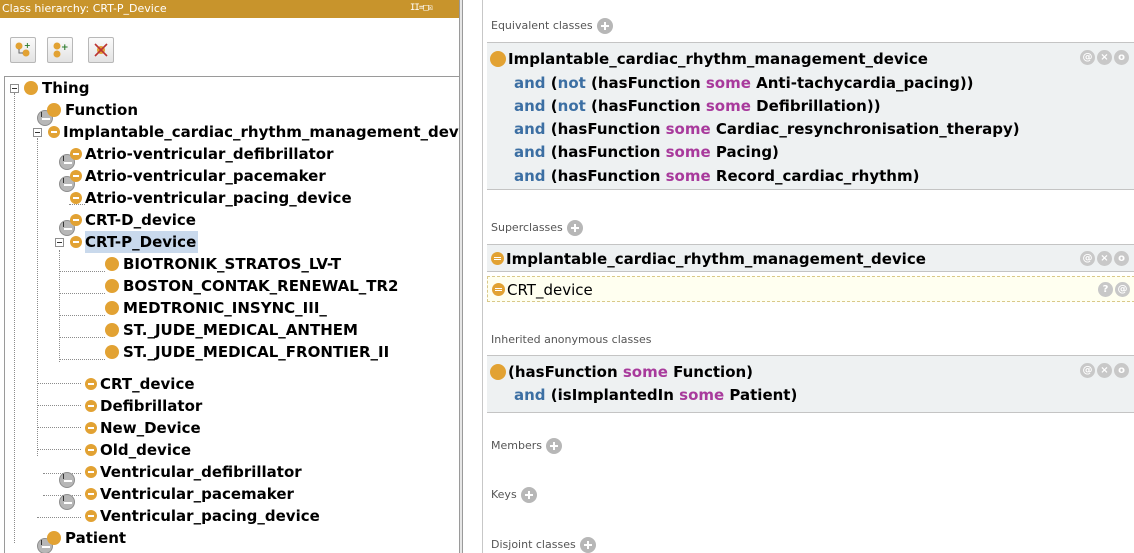 Image resolution: width=1134 pixels, height=553 pixels. I want to click on window-controls-icon: II=□☒, so click(431, 8).